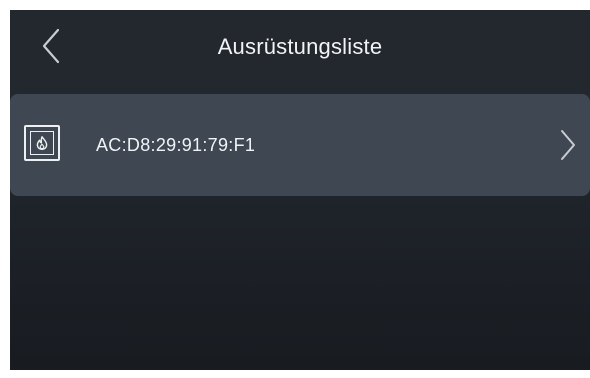  I want to click on chevron-right-icon, so click(568, 145).